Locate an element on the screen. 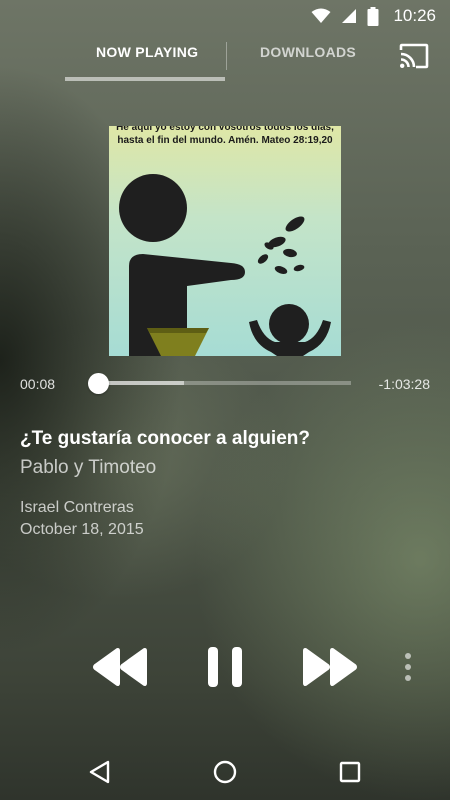 This screenshot has height=800, width=450. track-date: October 18, 2015 is located at coordinates (82, 529).